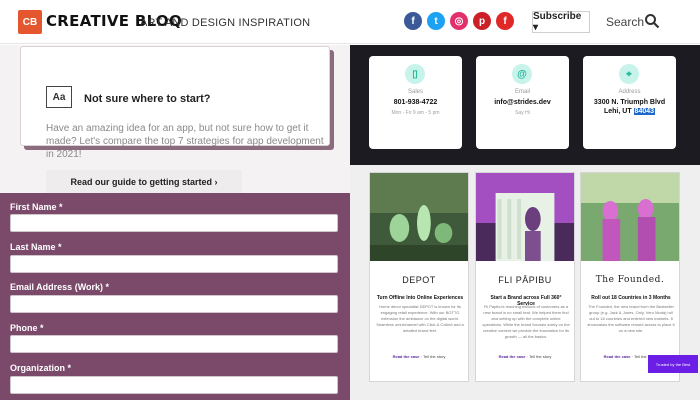 The width and height of the screenshot is (700, 400). I want to click on read-guide-button: Read our guide to getting started ›, so click(144, 182).